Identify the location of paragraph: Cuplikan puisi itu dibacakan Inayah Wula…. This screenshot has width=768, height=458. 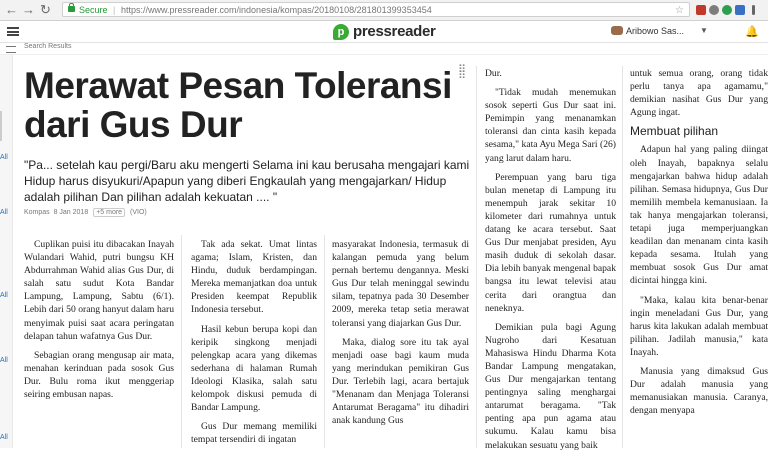
(99, 290).